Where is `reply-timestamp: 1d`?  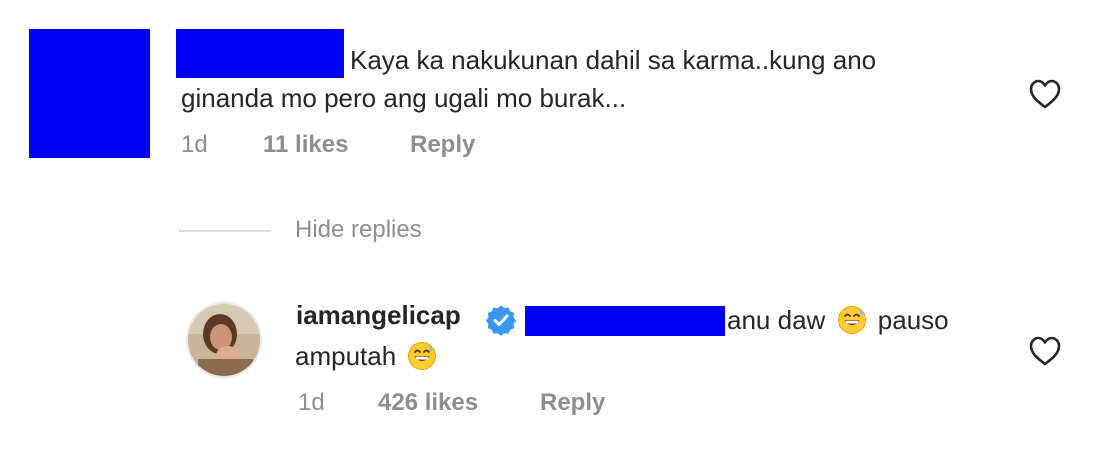
reply-timestamp: 1d is located at coordinates (311, 403).